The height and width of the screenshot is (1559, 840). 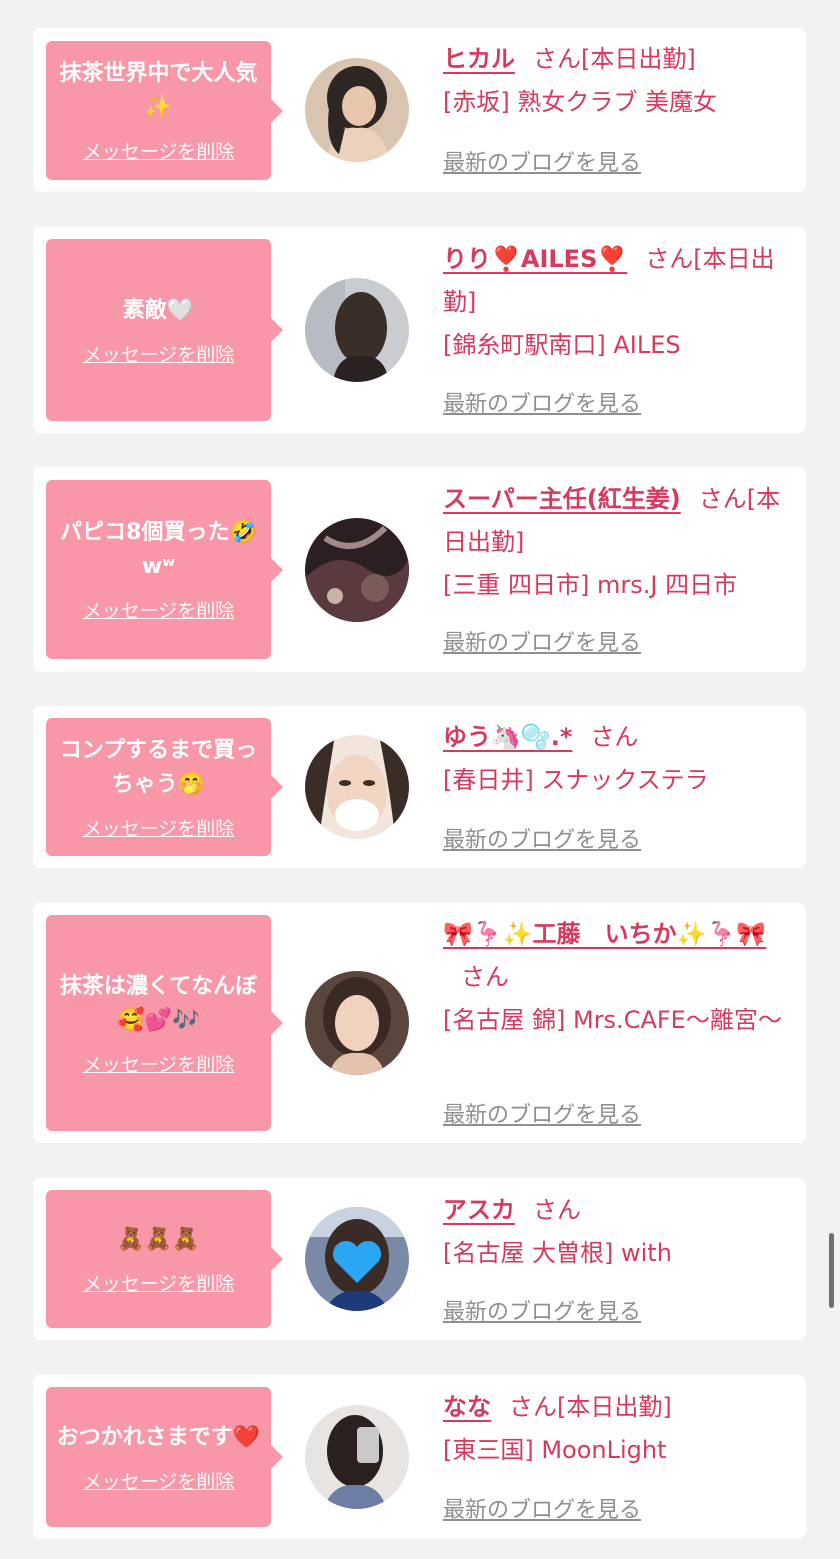 What do you see at coordinates (615, 542) in the screenshot?
I see `cast-info: スーパー主任(紅生姜) さん[本日出勤] [三重 四日市] mrs.J 四日市` at bounding box center [615, 542].